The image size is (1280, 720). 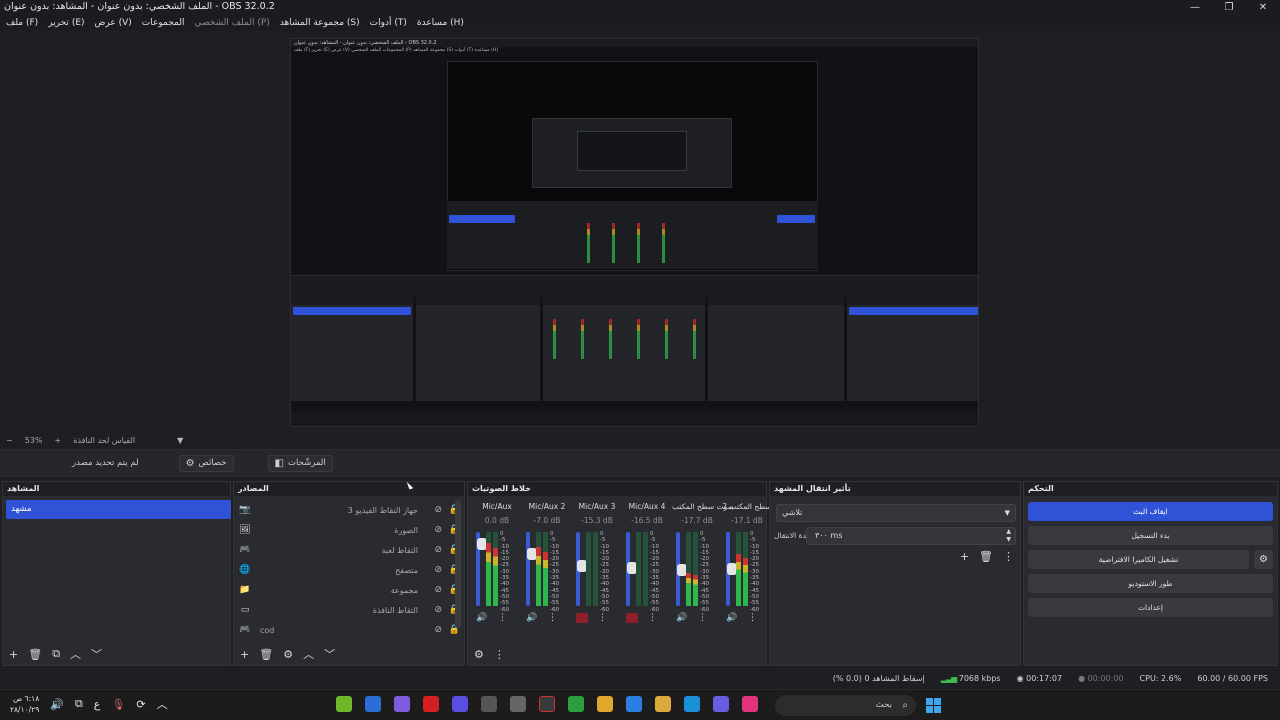 What do you see at coordinates (118, 704) in the screenshot?
I see `mic-icon: 🎙` at bounding box center [118, 704].